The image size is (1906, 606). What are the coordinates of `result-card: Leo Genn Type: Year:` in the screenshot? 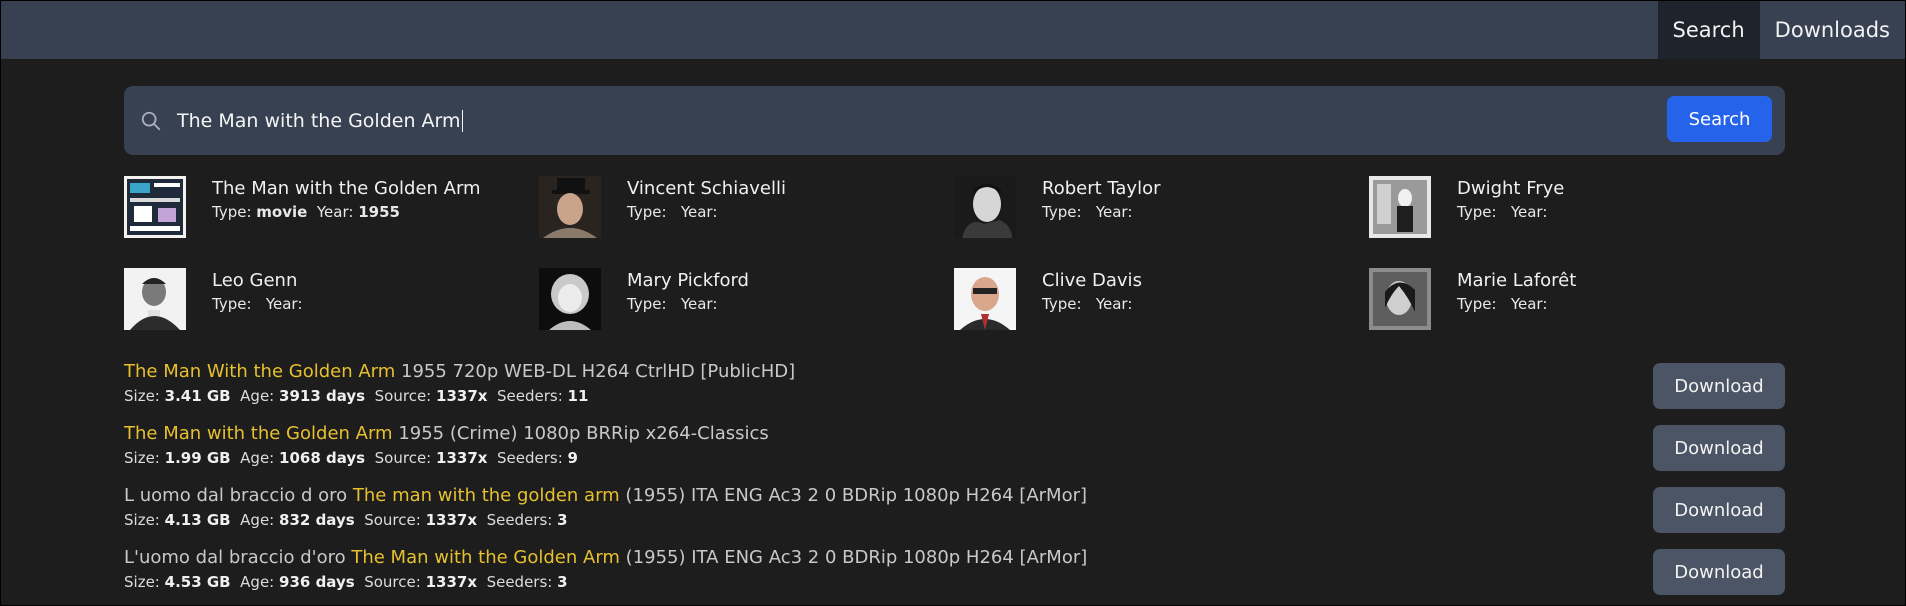 It's located at (331, 299).